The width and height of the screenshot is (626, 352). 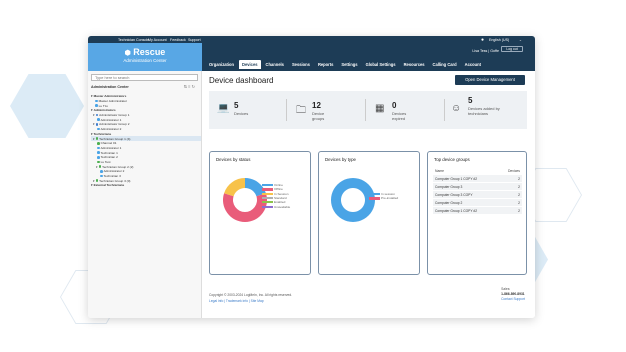 I want to click on logo-mark-icon: ⬢, so click(x=127, y=53).